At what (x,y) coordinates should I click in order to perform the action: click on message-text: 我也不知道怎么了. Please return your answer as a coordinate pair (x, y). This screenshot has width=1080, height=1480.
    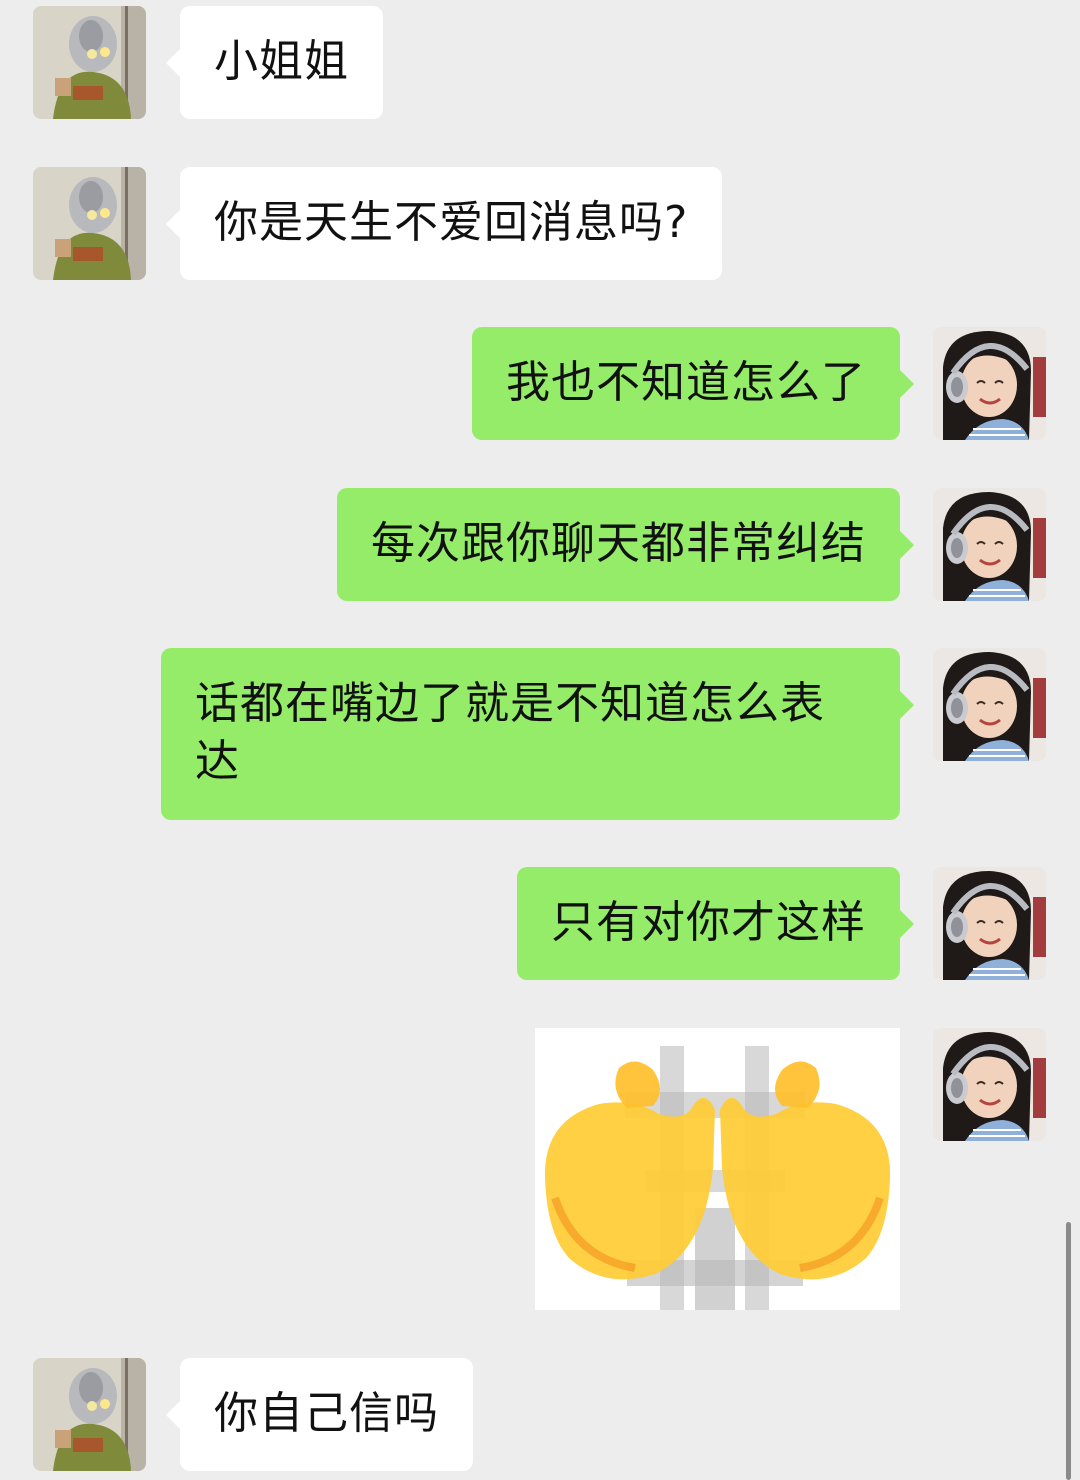
    Looking at the image, I should click on (686, 382).